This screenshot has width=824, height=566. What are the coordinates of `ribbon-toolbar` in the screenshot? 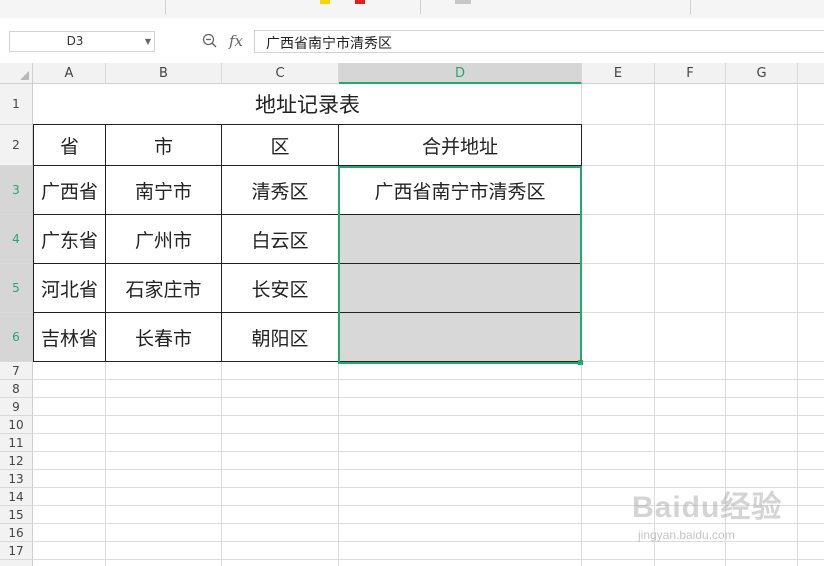 It's located at (412, 9).